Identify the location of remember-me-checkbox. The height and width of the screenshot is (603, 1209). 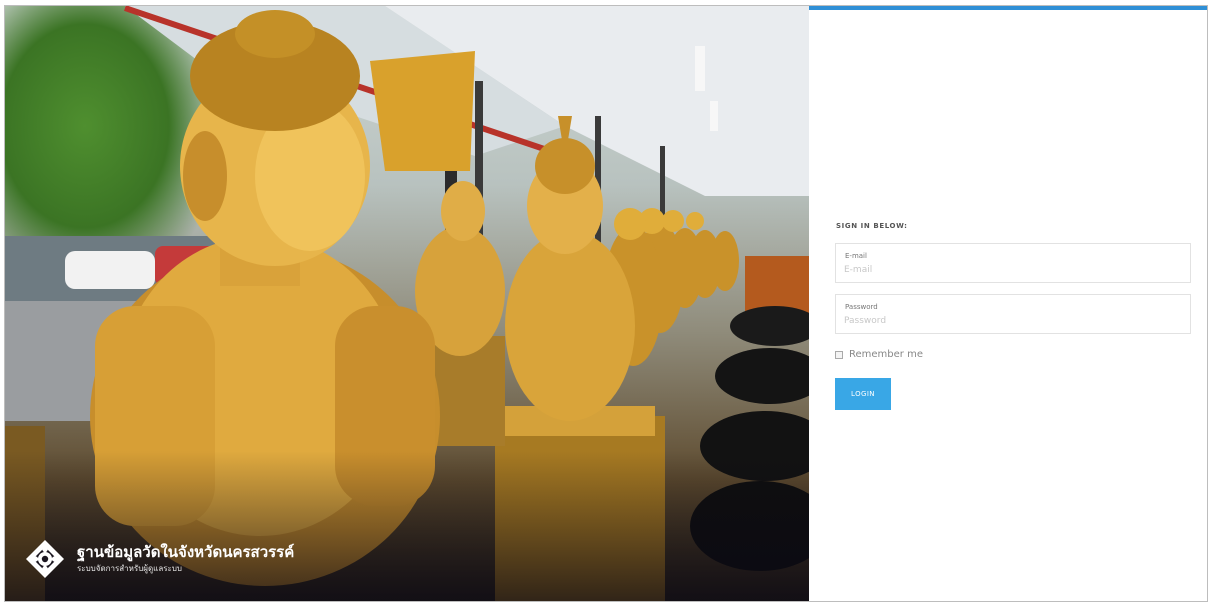
(839, 354).